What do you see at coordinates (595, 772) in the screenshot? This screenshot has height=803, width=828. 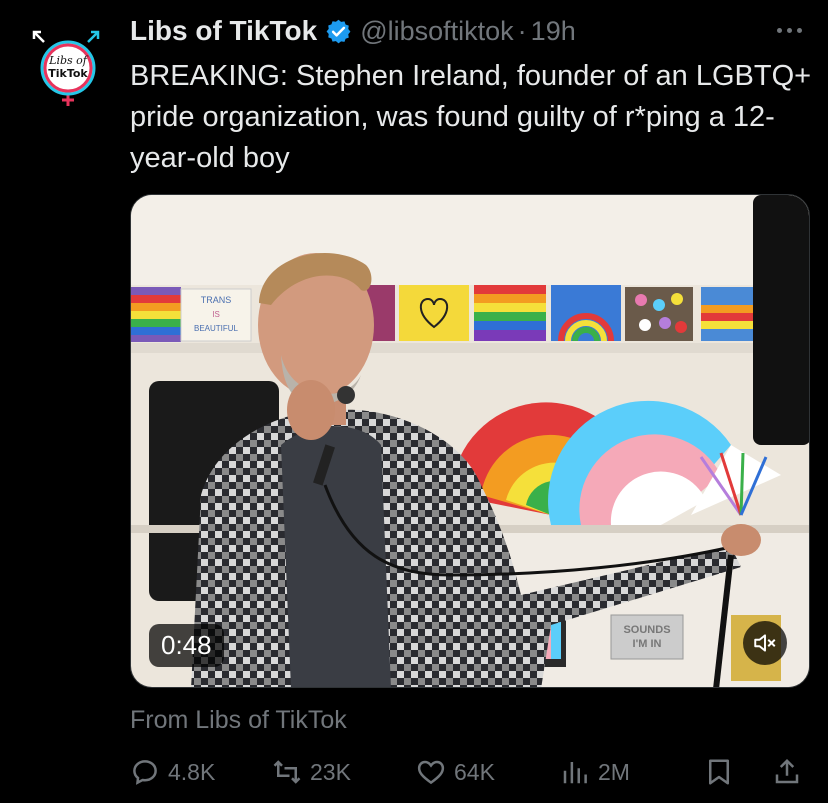 I see `views-button: 2M` at bounding box center [595, 772].